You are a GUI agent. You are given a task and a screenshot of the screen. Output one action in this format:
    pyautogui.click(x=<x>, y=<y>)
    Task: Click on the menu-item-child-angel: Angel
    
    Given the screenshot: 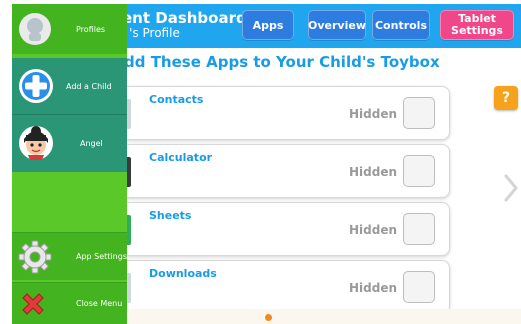 What is the action you would take?
    pyautogui.click(x=69, y=143)
    